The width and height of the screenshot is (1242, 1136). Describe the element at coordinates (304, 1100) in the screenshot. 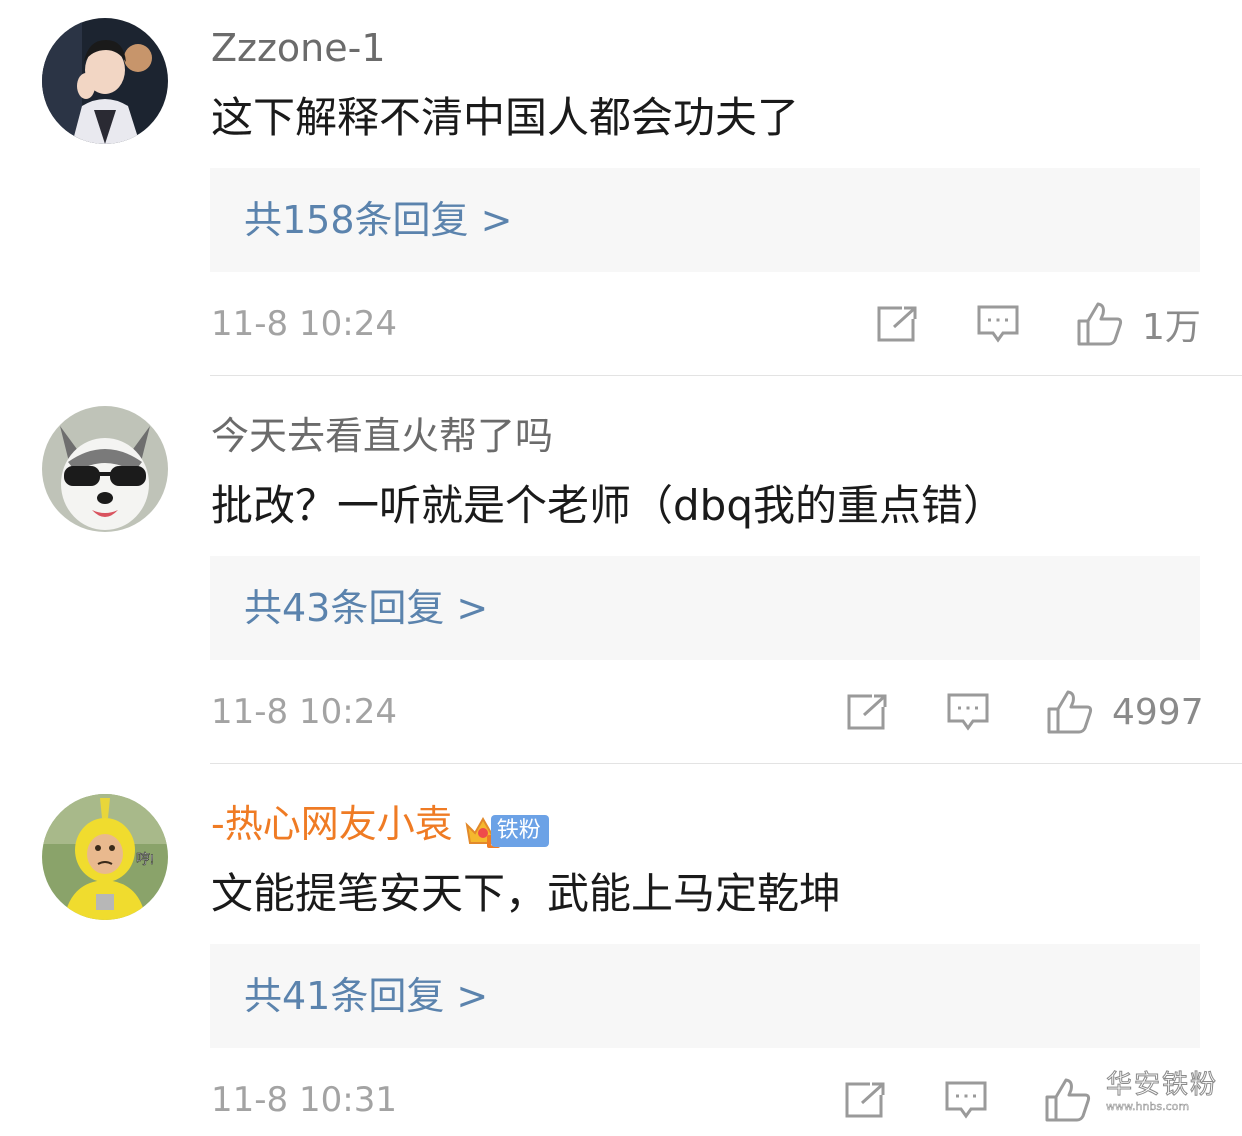

I see `timestamp: 11-8 10:31` at that location.